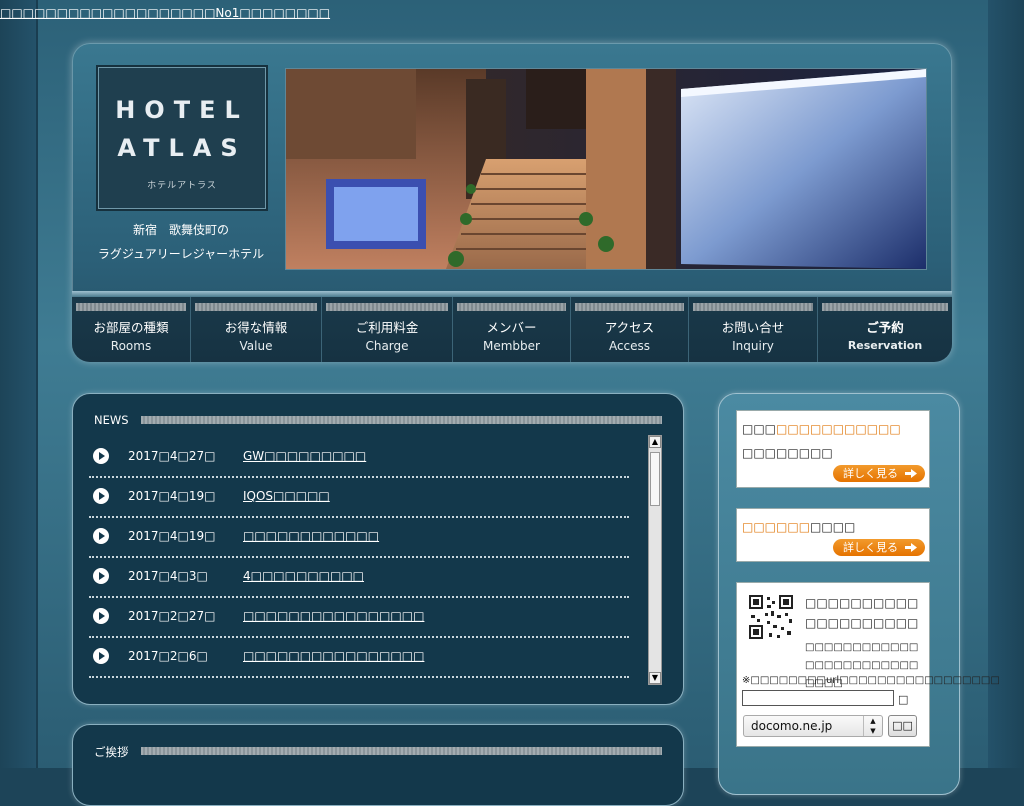 This screenshot has width=1024, height=806. I want to click on news-item: 2017□4□19□ □□□□□□□□□□□□, so click(359, 538).